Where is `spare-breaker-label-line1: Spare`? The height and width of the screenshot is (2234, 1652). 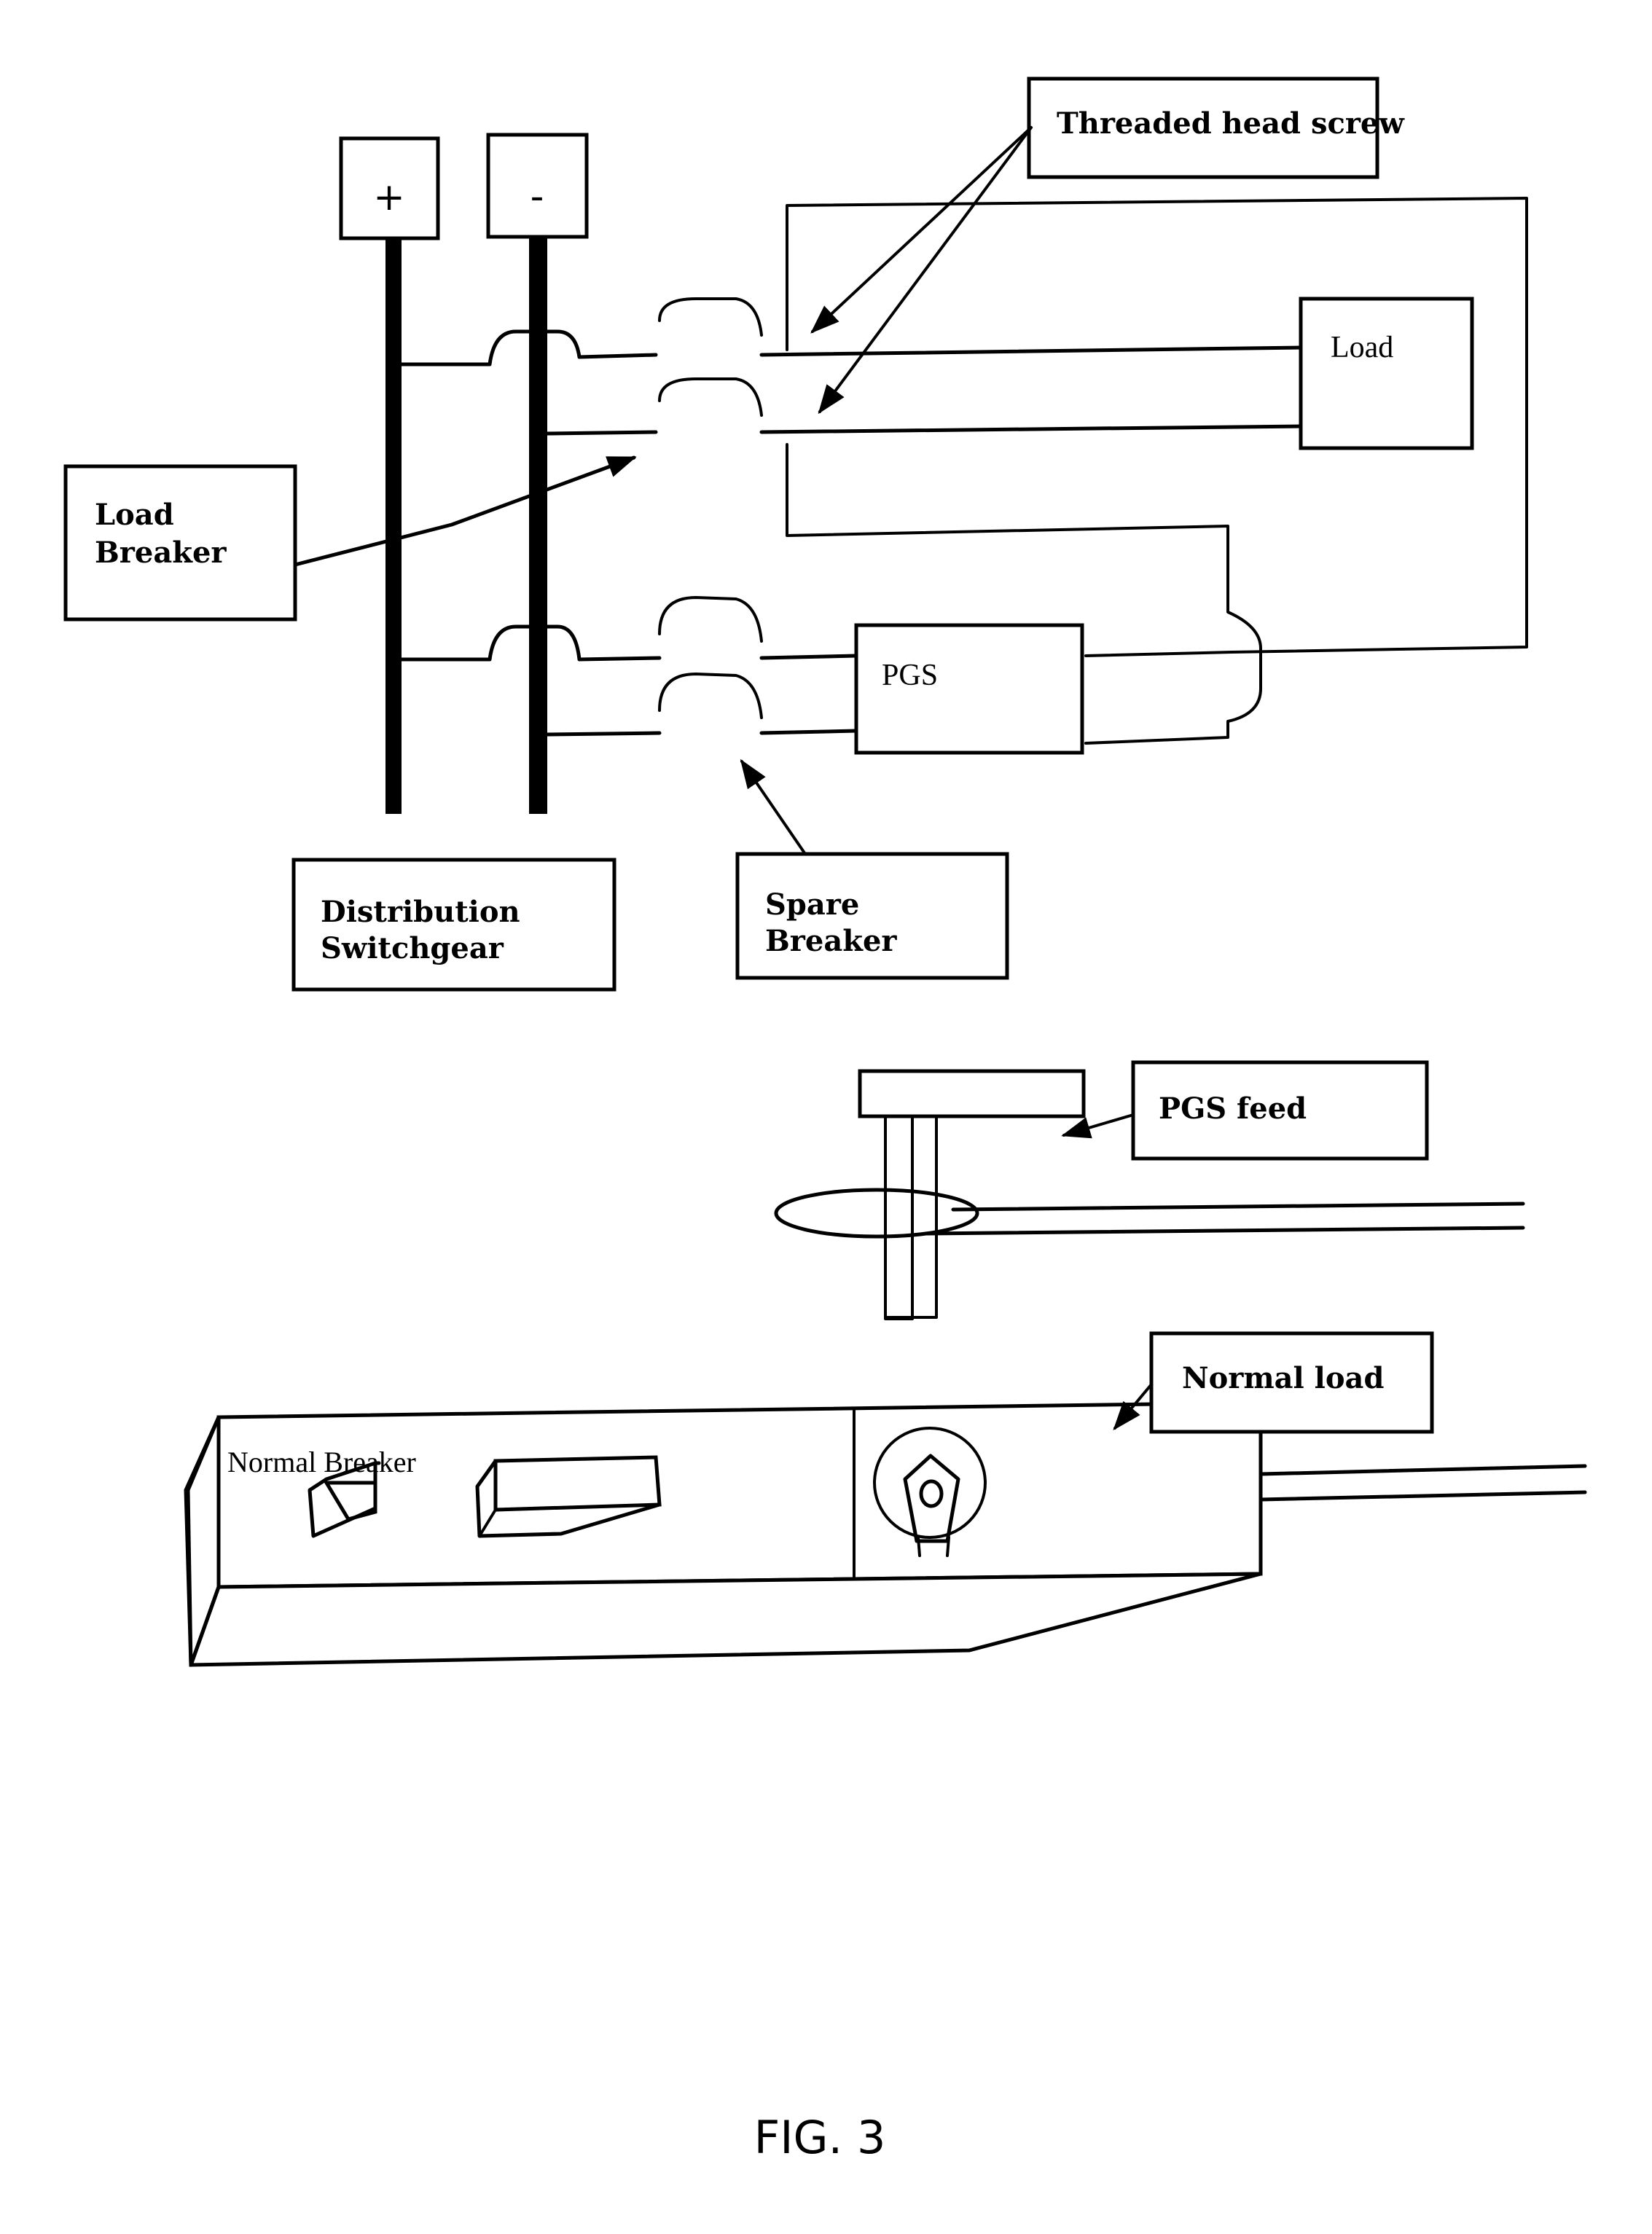
spare-breaker-label-line1: Spare is located at coordinates (812, 905).